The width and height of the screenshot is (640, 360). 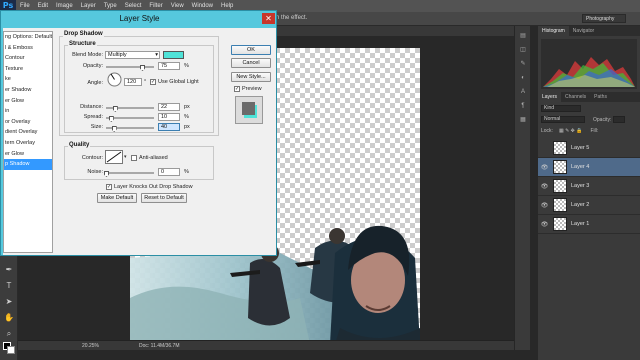 I want to click on menu-layer: Layer, so click(x=88, y=6).